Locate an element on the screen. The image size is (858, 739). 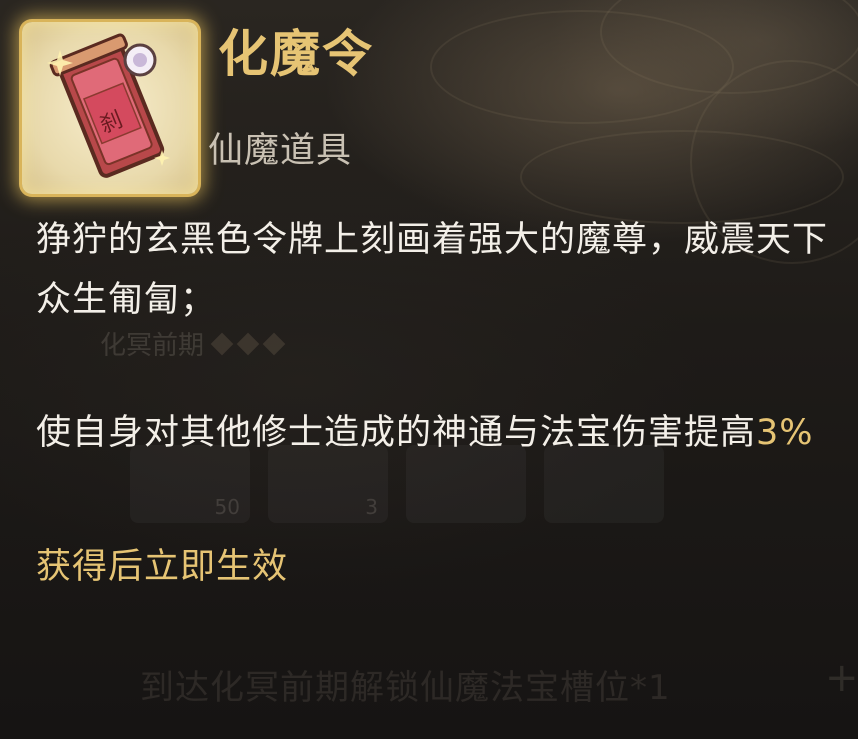
realm-label: 化冥前期 is located at coordinates (152, 346).